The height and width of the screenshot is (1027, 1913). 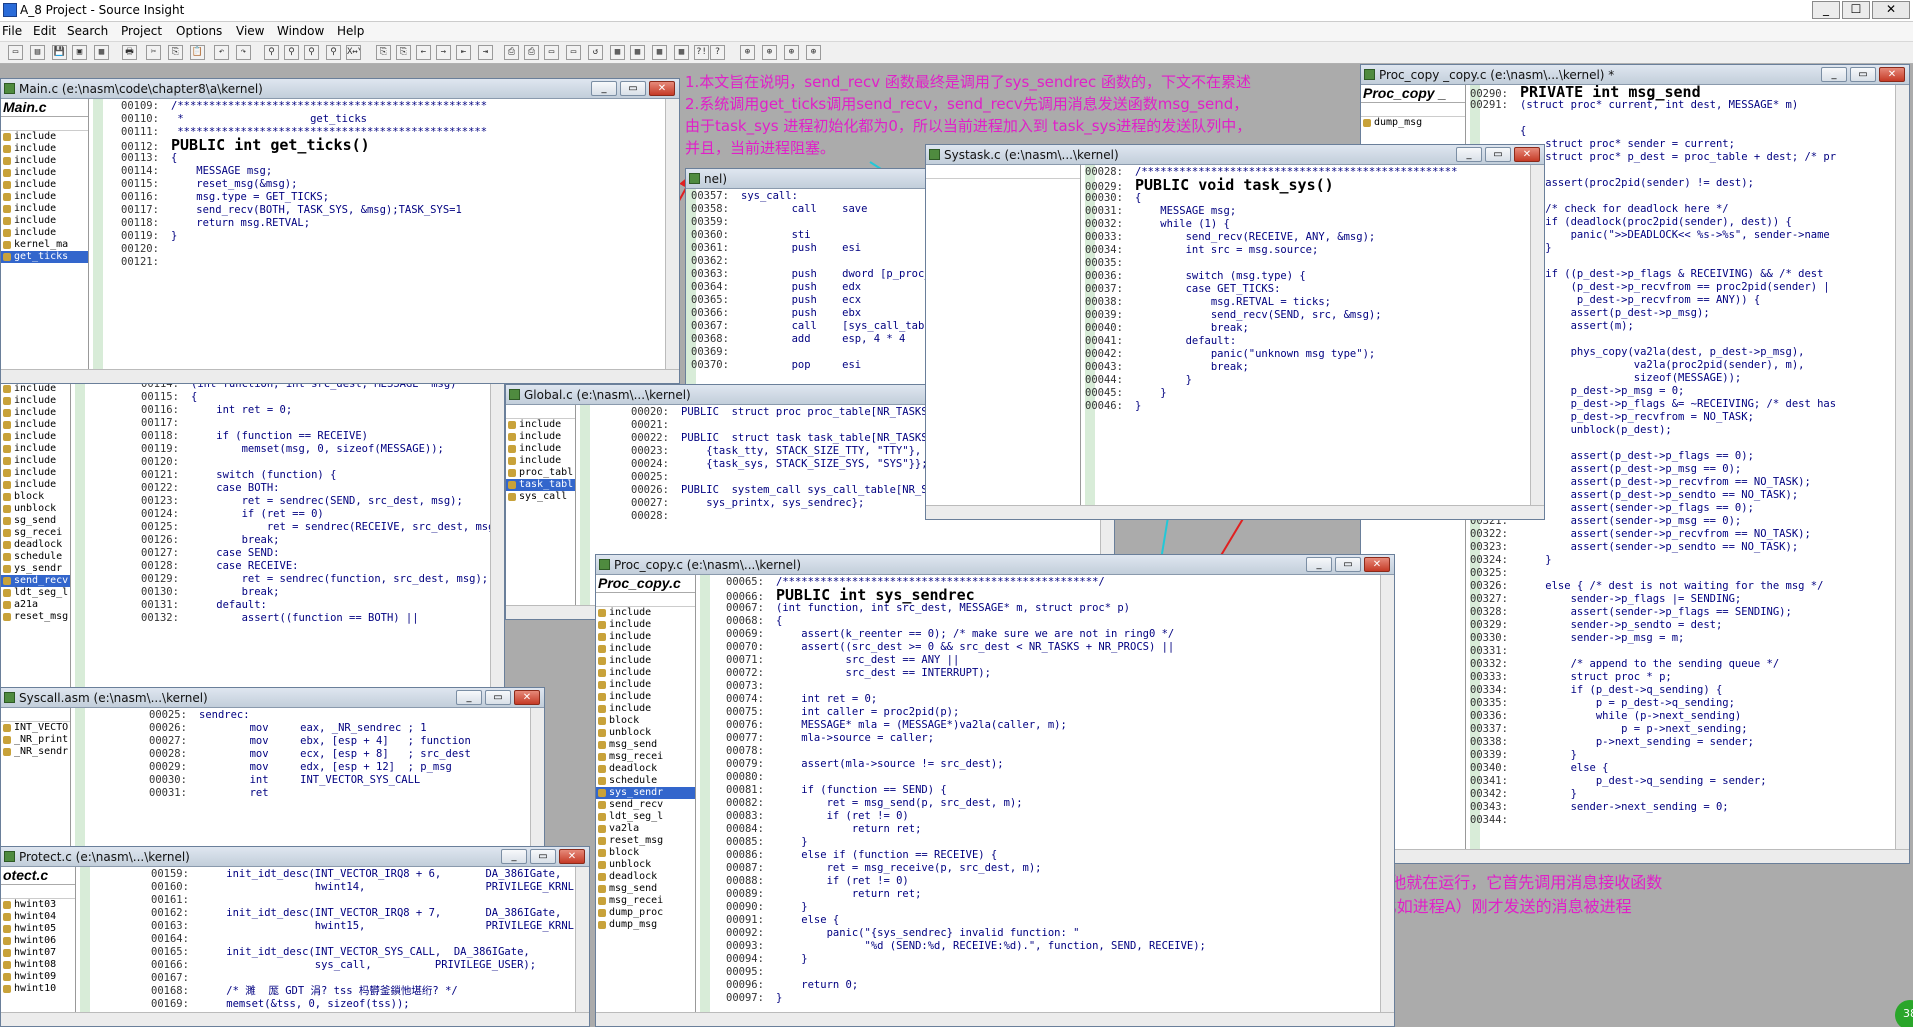 I want to click on menu-help: Help, so click(x=350, y=31).